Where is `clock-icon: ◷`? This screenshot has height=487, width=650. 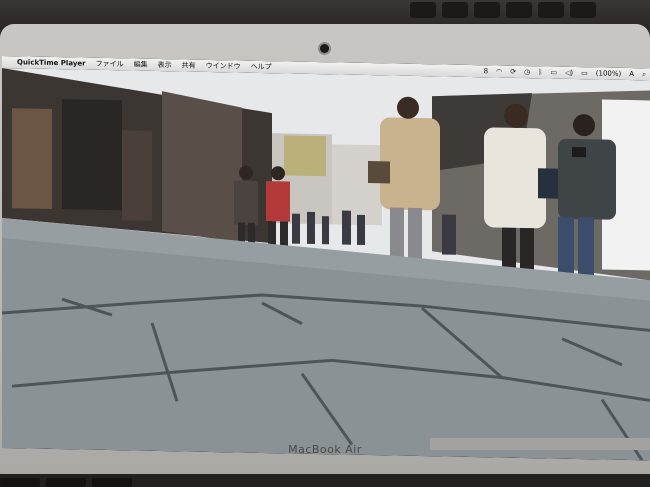
clock-icon: ◷ is located at coordinates (527, 72).